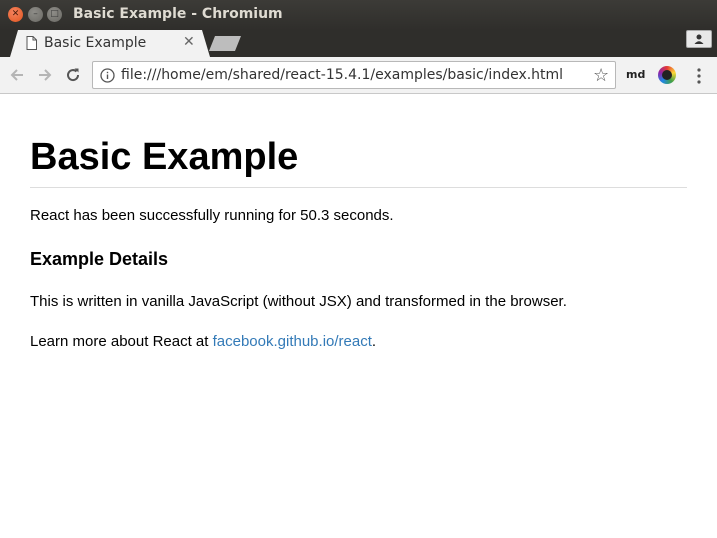 The image size is (717, 538). I want to click on new-tab-button, so click(225, 43).